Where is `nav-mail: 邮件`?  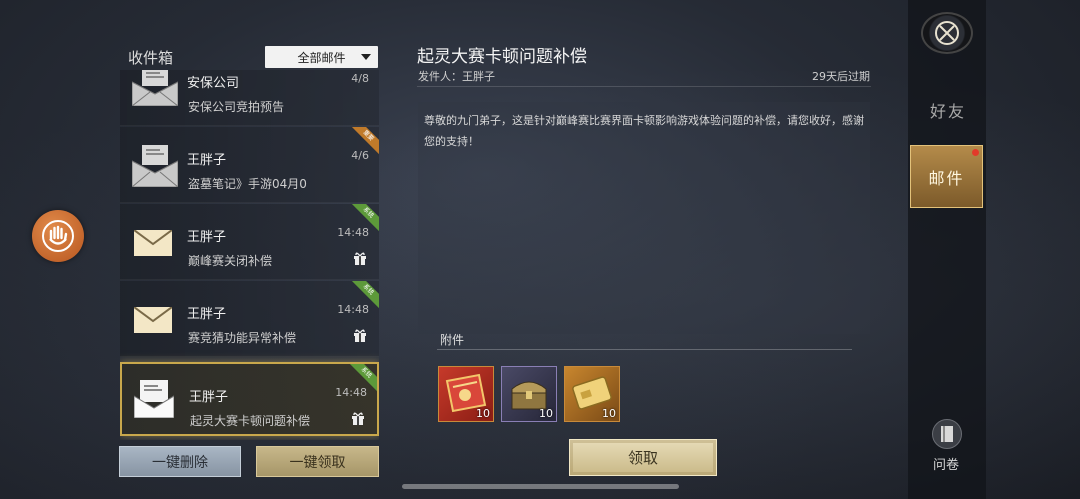
nav-mail: 邮件 is located at coordinates (946, 176).